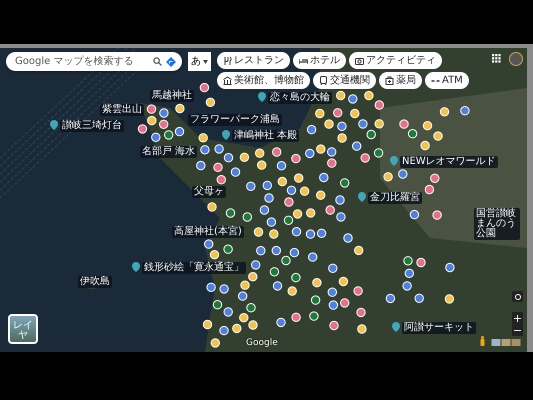 The image size is (533, 400). I want to click on search-icon, so click(157, 61).